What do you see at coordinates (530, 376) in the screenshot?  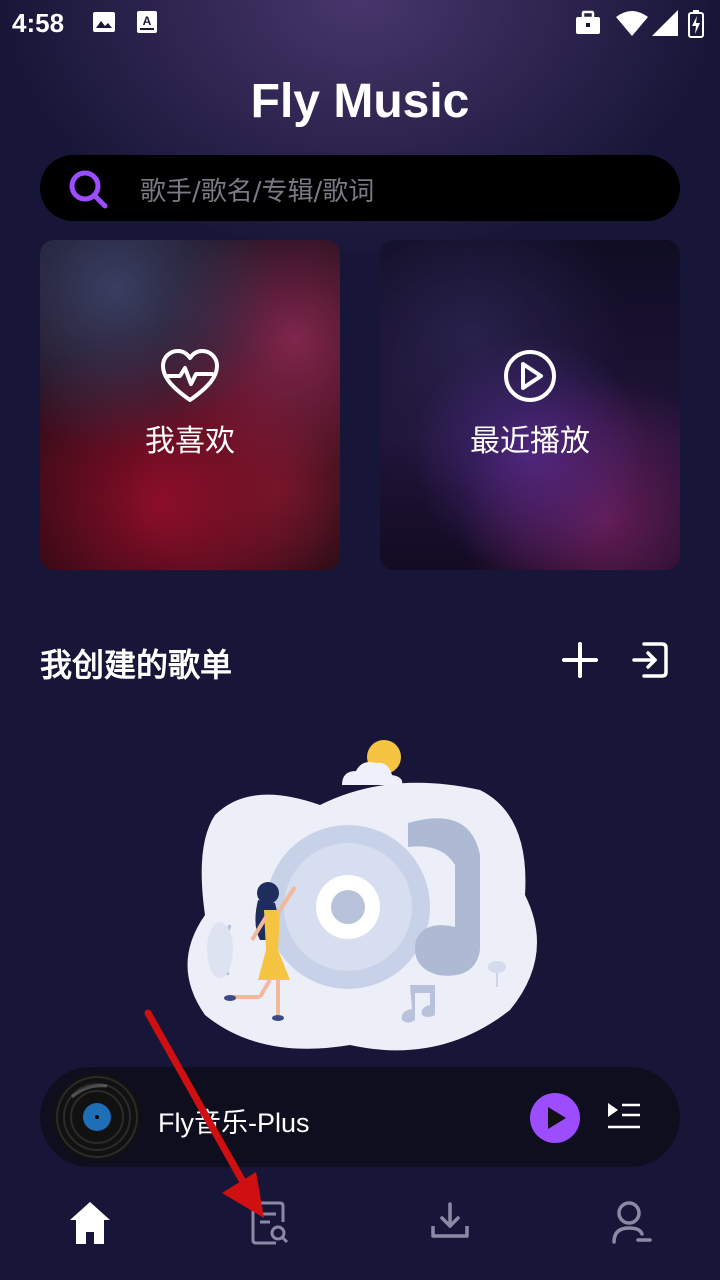 I see `play-circle-icon` at bounding box center [530, 376].